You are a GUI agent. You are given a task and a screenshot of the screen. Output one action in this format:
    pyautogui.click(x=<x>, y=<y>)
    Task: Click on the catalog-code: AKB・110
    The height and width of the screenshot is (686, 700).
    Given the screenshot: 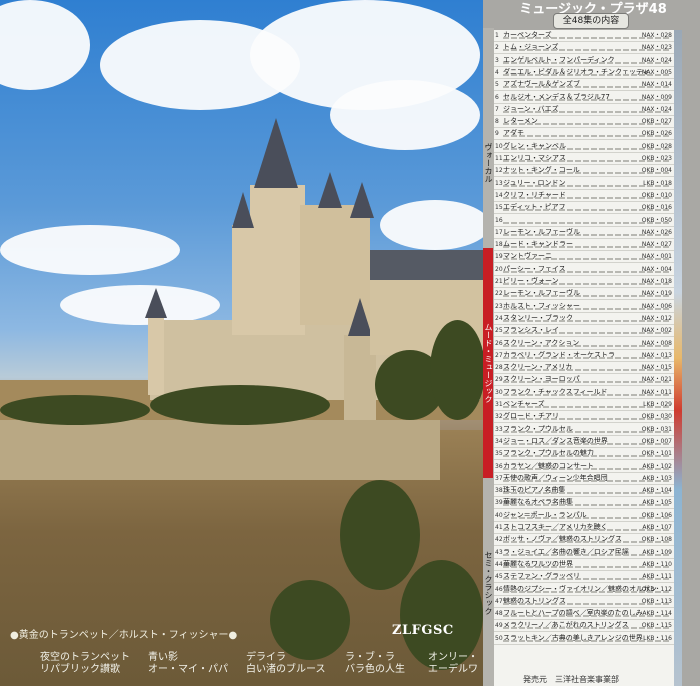 What is the action you would take?
    pyautogui.click(x=657, y=564)
    